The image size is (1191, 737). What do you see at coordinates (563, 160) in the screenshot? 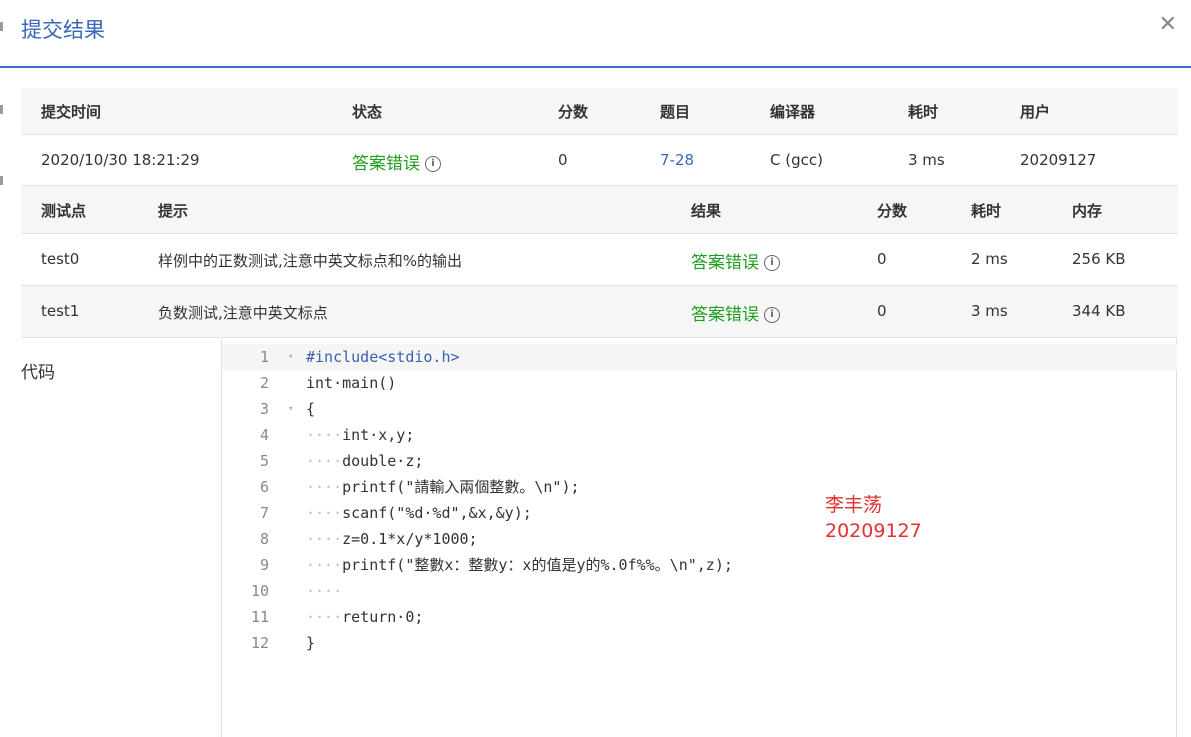
I see `score-value: 0` at bounding box center [563, 160].